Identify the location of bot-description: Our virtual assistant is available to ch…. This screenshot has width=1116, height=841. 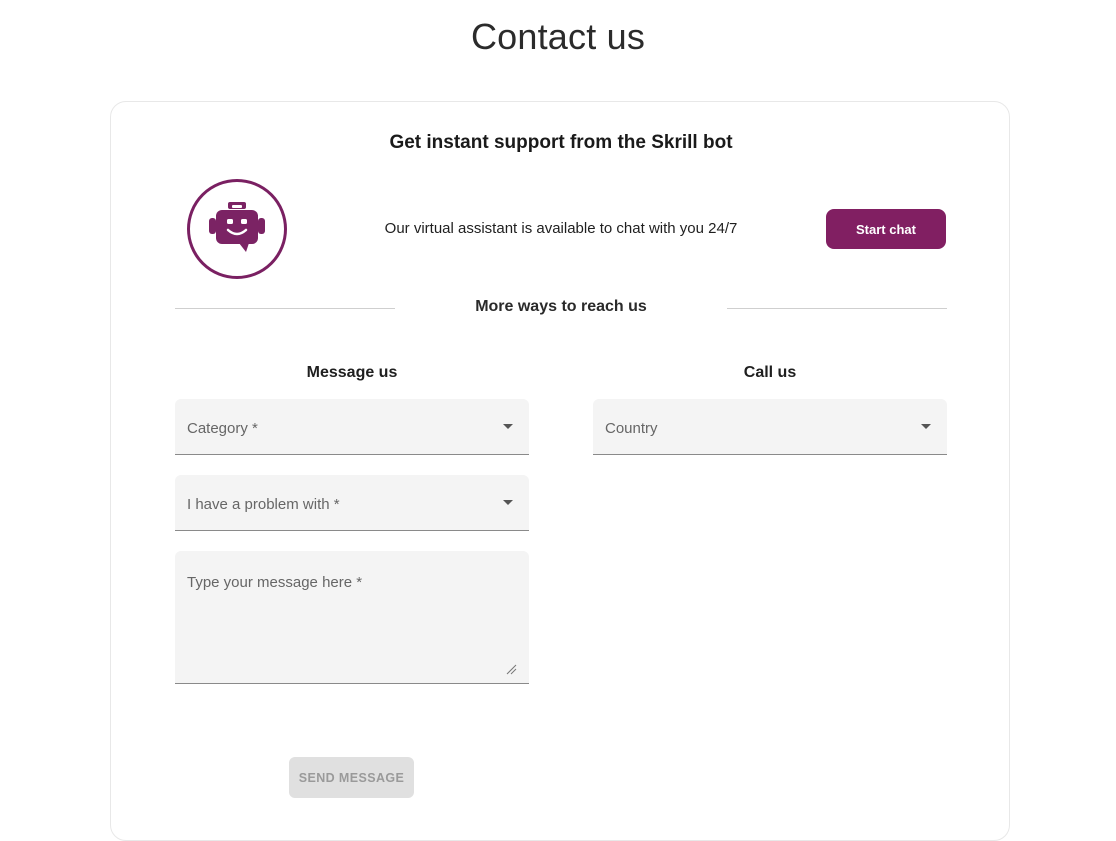
(561, 228).